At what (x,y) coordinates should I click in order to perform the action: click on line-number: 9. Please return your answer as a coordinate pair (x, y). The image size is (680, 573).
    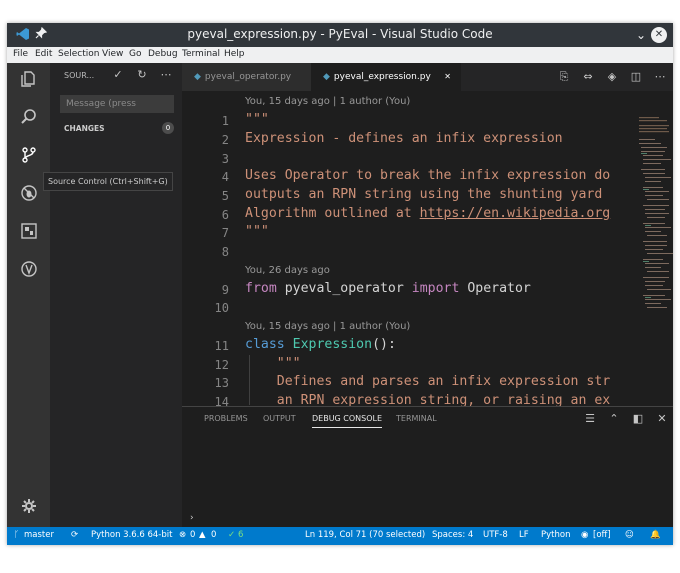
    Looking at the image, I should click on (225, 290).